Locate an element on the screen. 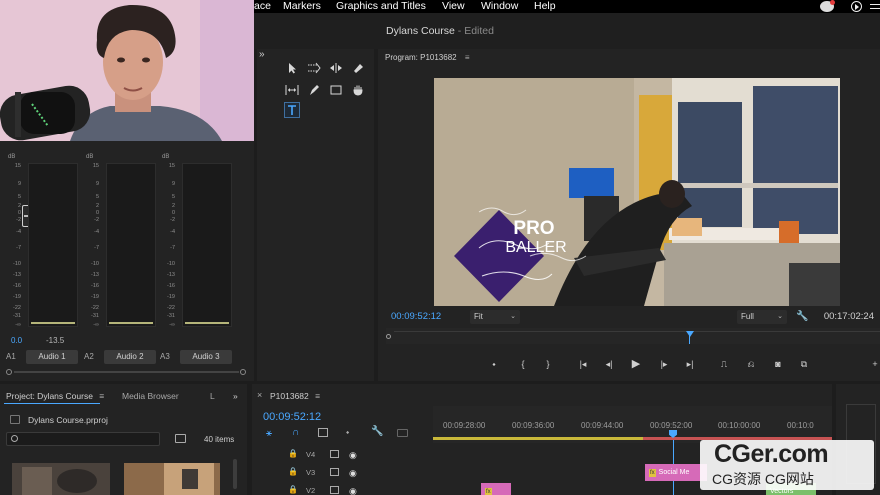 The width and height of the screenshot is (880, 495). items-count: 40 items is located at coordinates (219, 439).